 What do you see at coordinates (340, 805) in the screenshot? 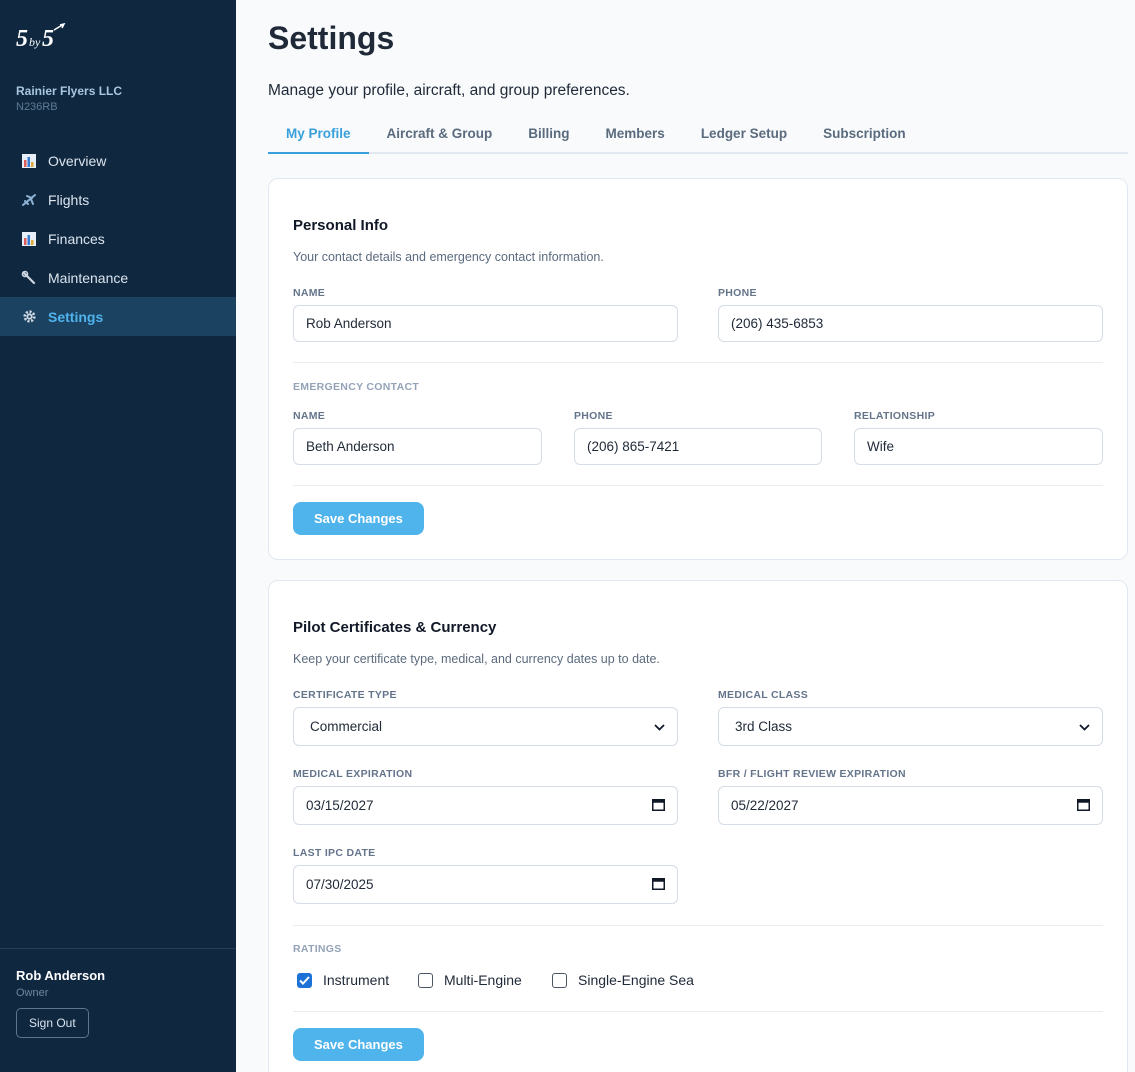
I see `medical-expiration-value: 03/15/2027` at bounding box center [340, 805].